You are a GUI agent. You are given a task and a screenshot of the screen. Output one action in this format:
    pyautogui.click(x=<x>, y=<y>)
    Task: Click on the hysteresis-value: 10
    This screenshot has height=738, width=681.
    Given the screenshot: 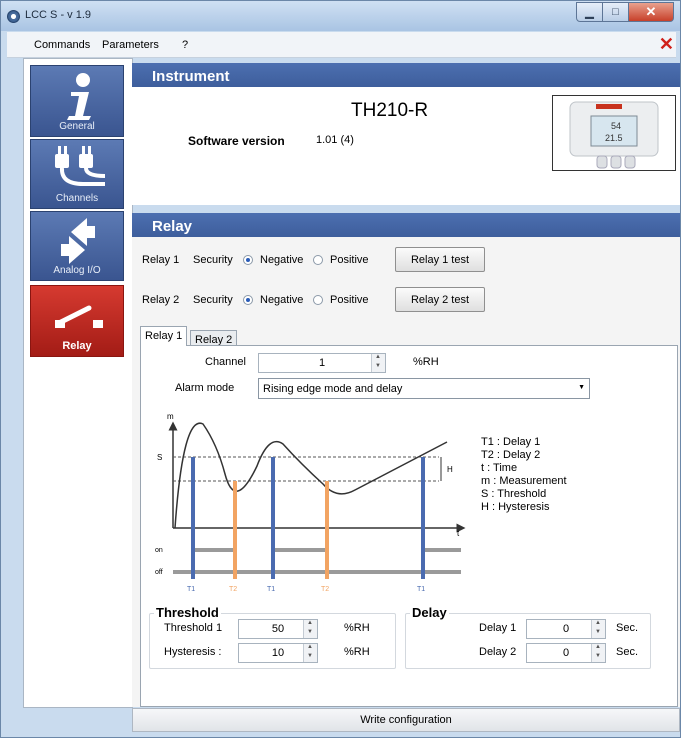 What is the action you would take?
    pyautogui.click(x=278, y=653)
    